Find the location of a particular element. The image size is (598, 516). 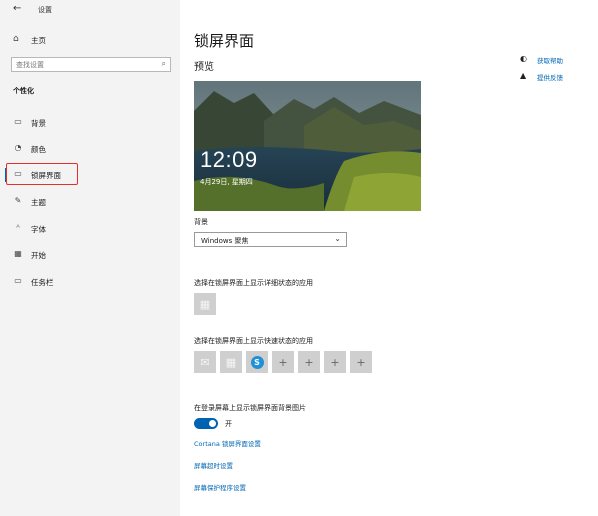

page-title: 锁屏界面 is located at coordinates (224, 41).